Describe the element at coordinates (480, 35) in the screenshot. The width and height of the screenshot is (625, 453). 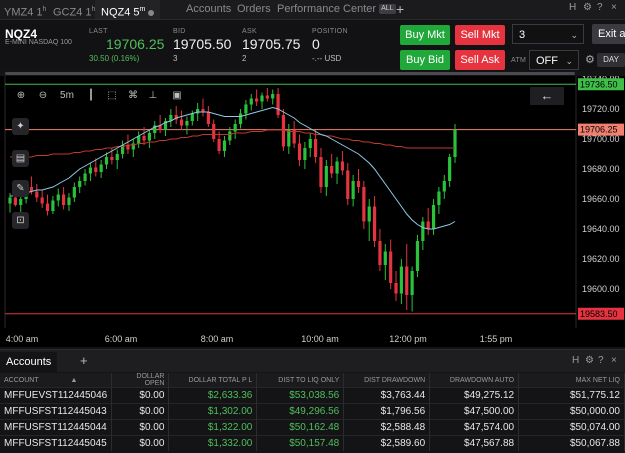
I see `sell-mkt-button: Sell Mkt` at that location.